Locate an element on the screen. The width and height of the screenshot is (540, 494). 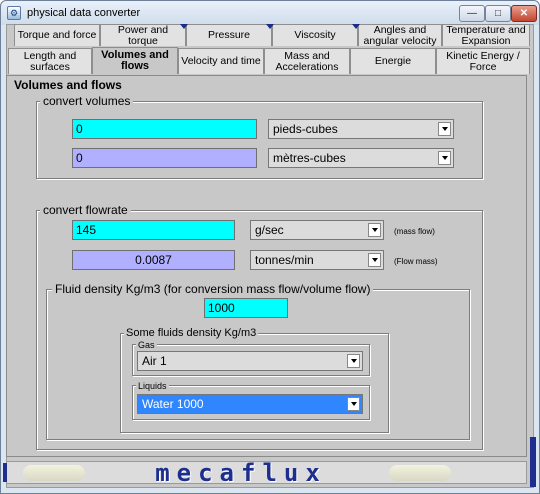
title-bar: ⚙ physical data converter — □ ✕ is located at coordinates (270, 13).